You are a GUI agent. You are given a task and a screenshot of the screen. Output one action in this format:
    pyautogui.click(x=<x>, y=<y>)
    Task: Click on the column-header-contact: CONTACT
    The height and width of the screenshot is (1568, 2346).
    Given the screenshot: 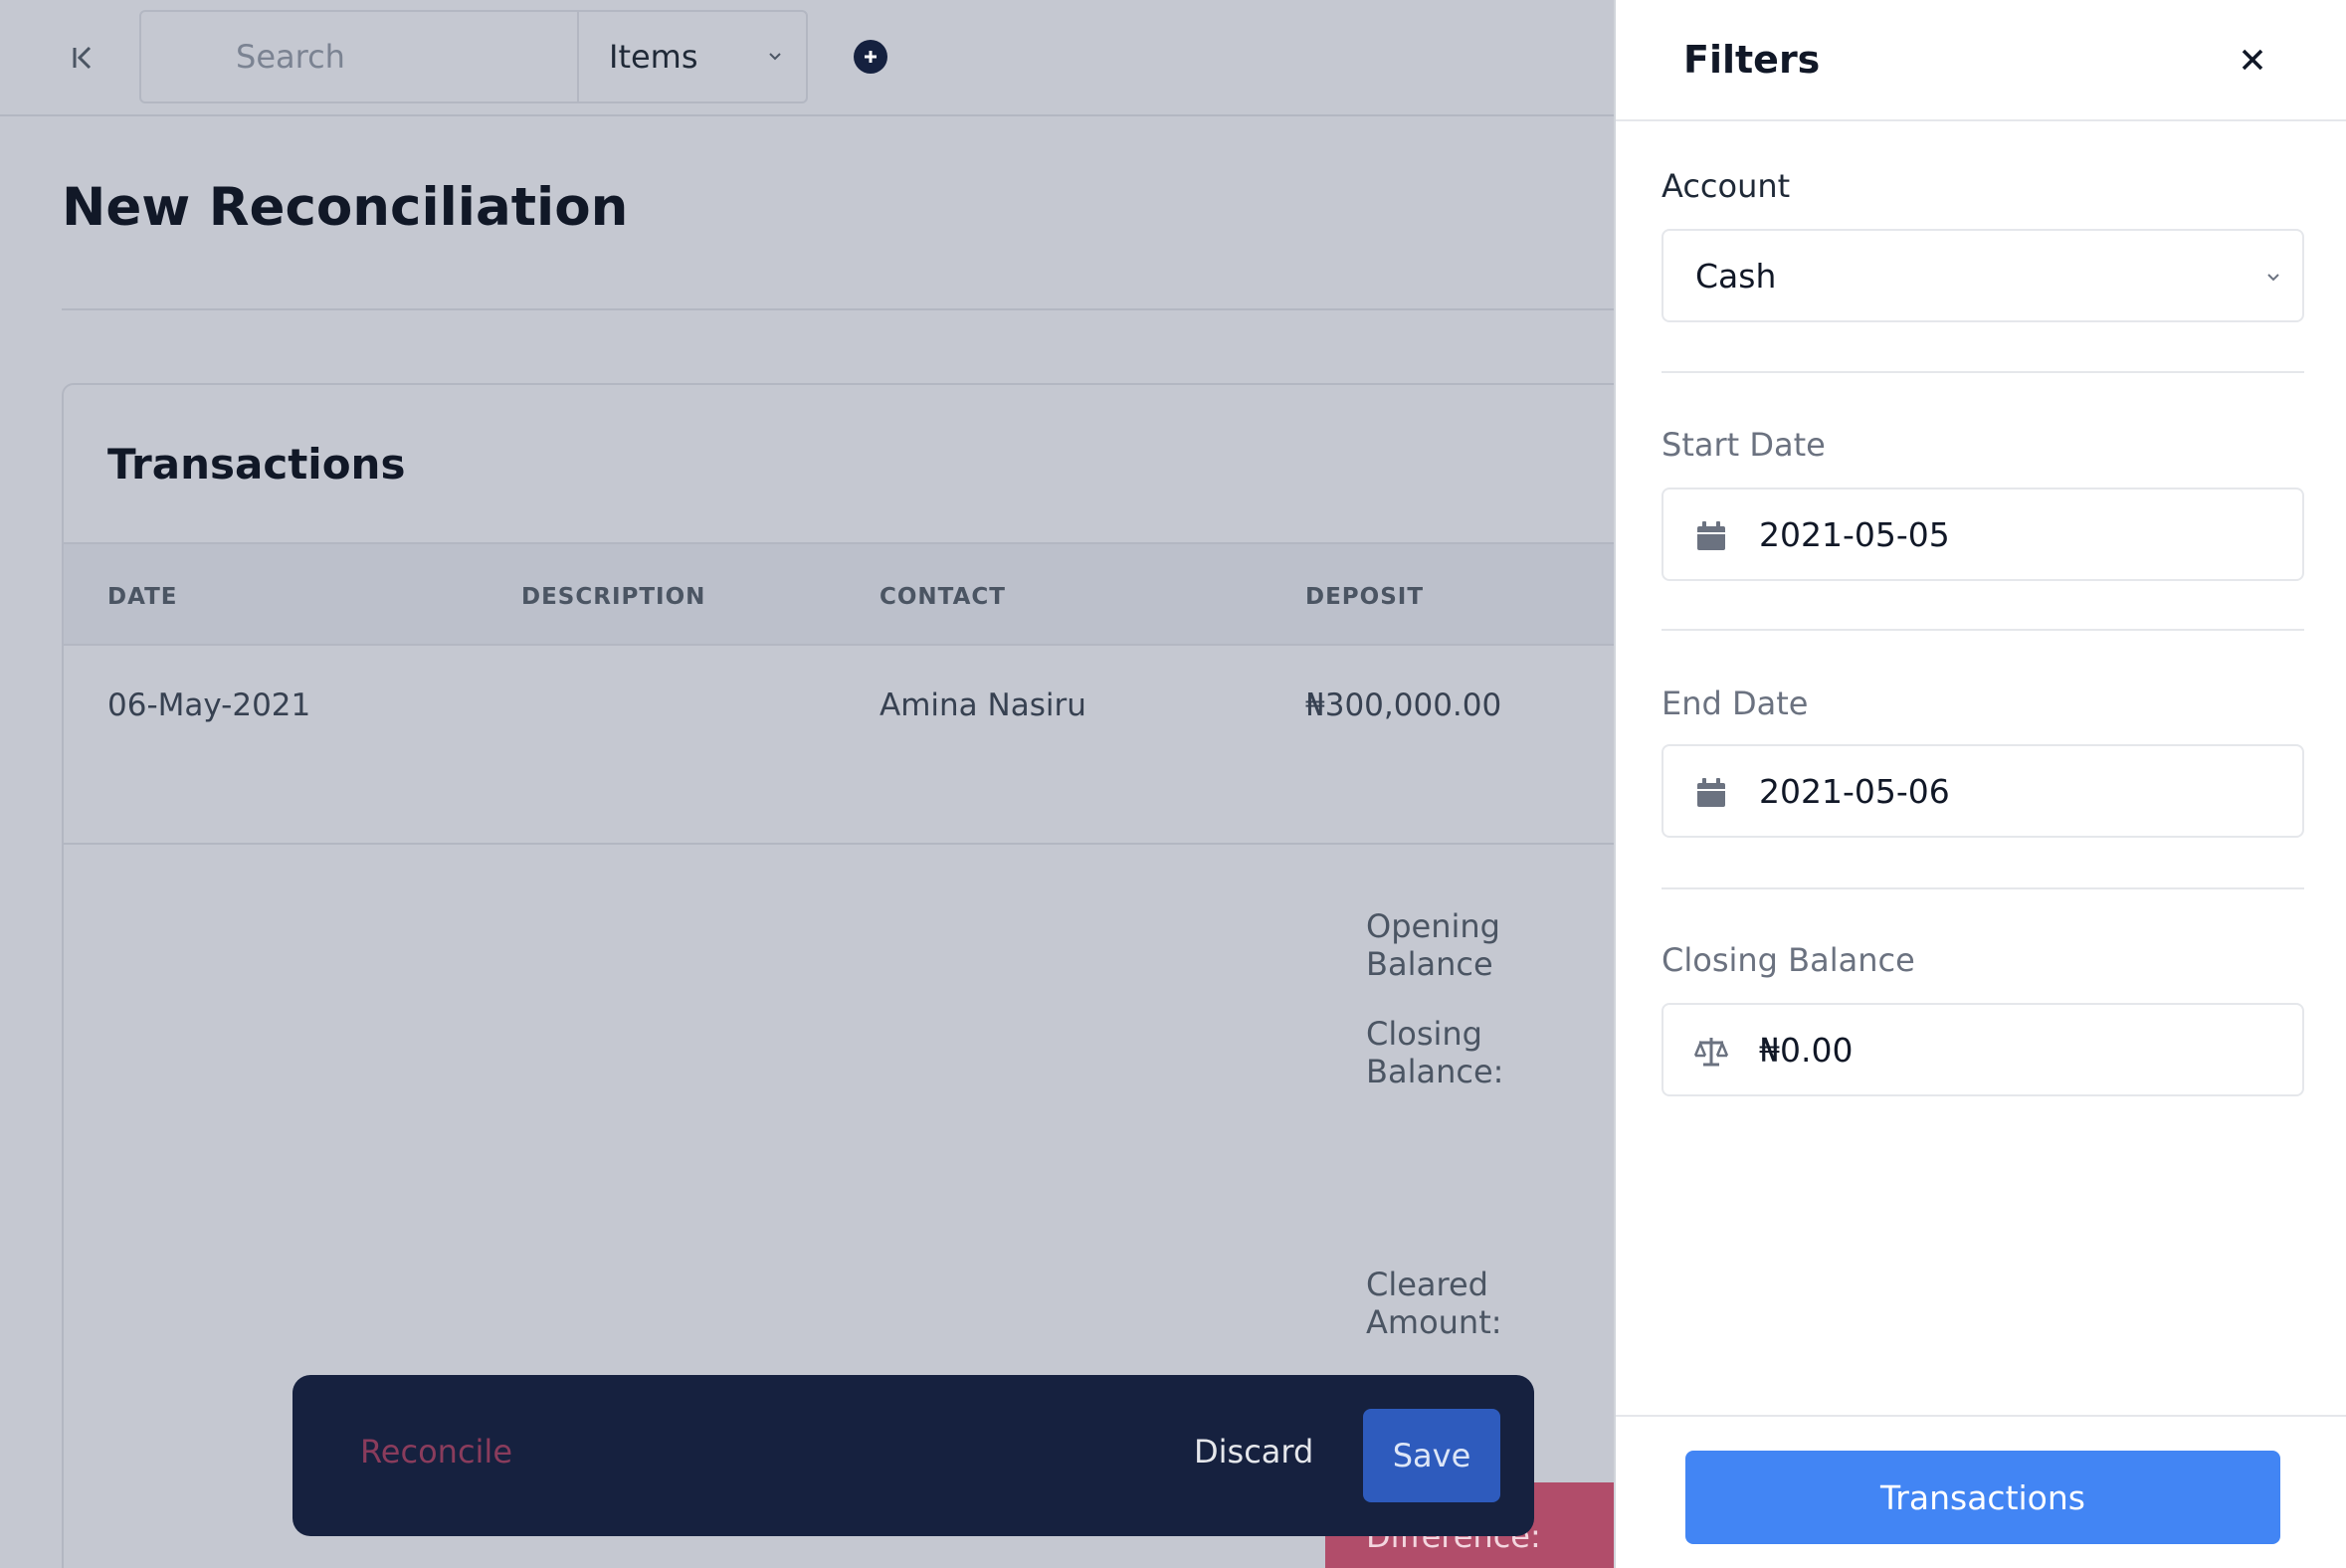 What is the action you would take?
    pyautogui.click(x=943, y=597)
    